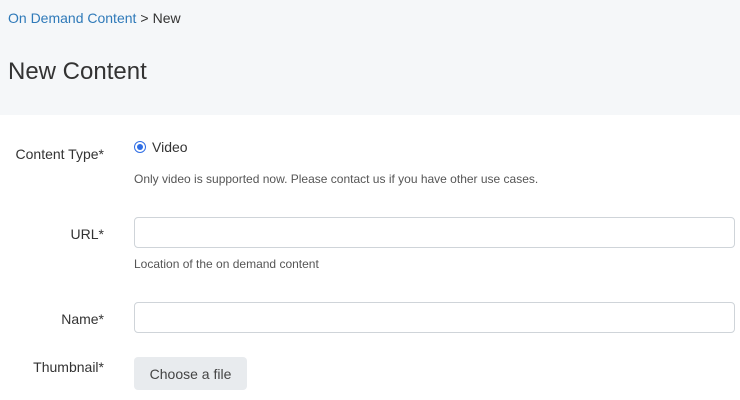 Image resolution: width=740 pixels, height=400 pixels. Describe the element at coordinates (170, 147) in the screenshot. I see `video-radio-label: Video` at that location.